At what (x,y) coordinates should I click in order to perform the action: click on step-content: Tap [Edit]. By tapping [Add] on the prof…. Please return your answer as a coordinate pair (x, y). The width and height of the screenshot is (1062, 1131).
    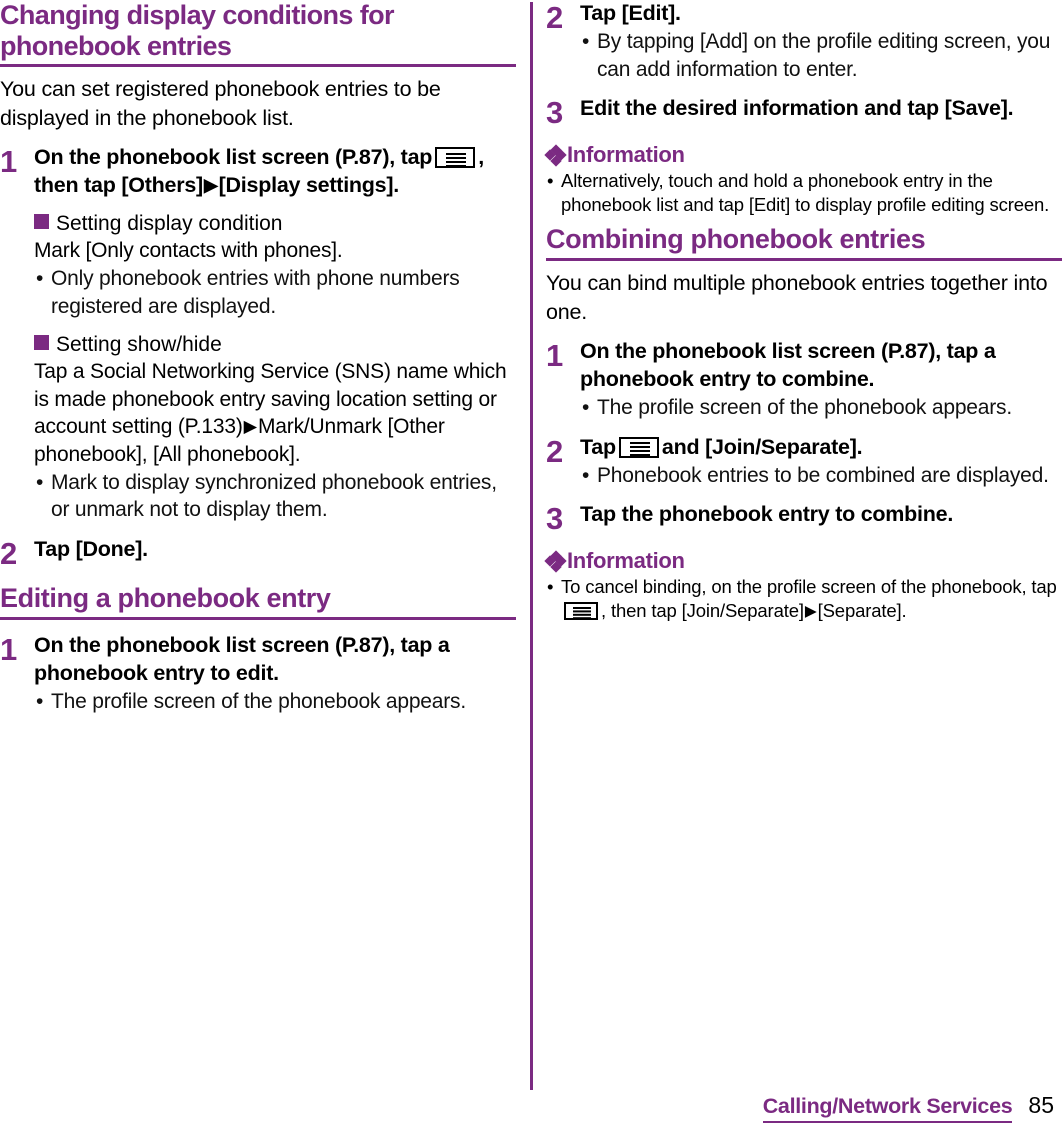
    Looking at the image, I should click on (821, 41).